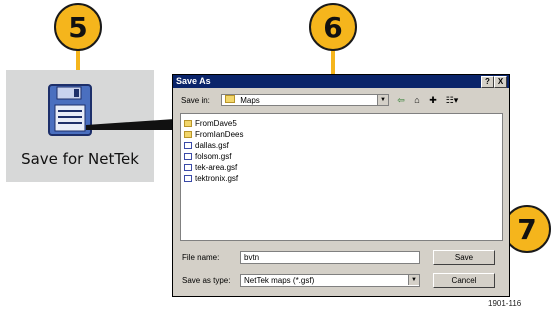 This screenshot has width=555, height=311. I want to click on view-menu-icon: ☷▾, so click(452, 100).